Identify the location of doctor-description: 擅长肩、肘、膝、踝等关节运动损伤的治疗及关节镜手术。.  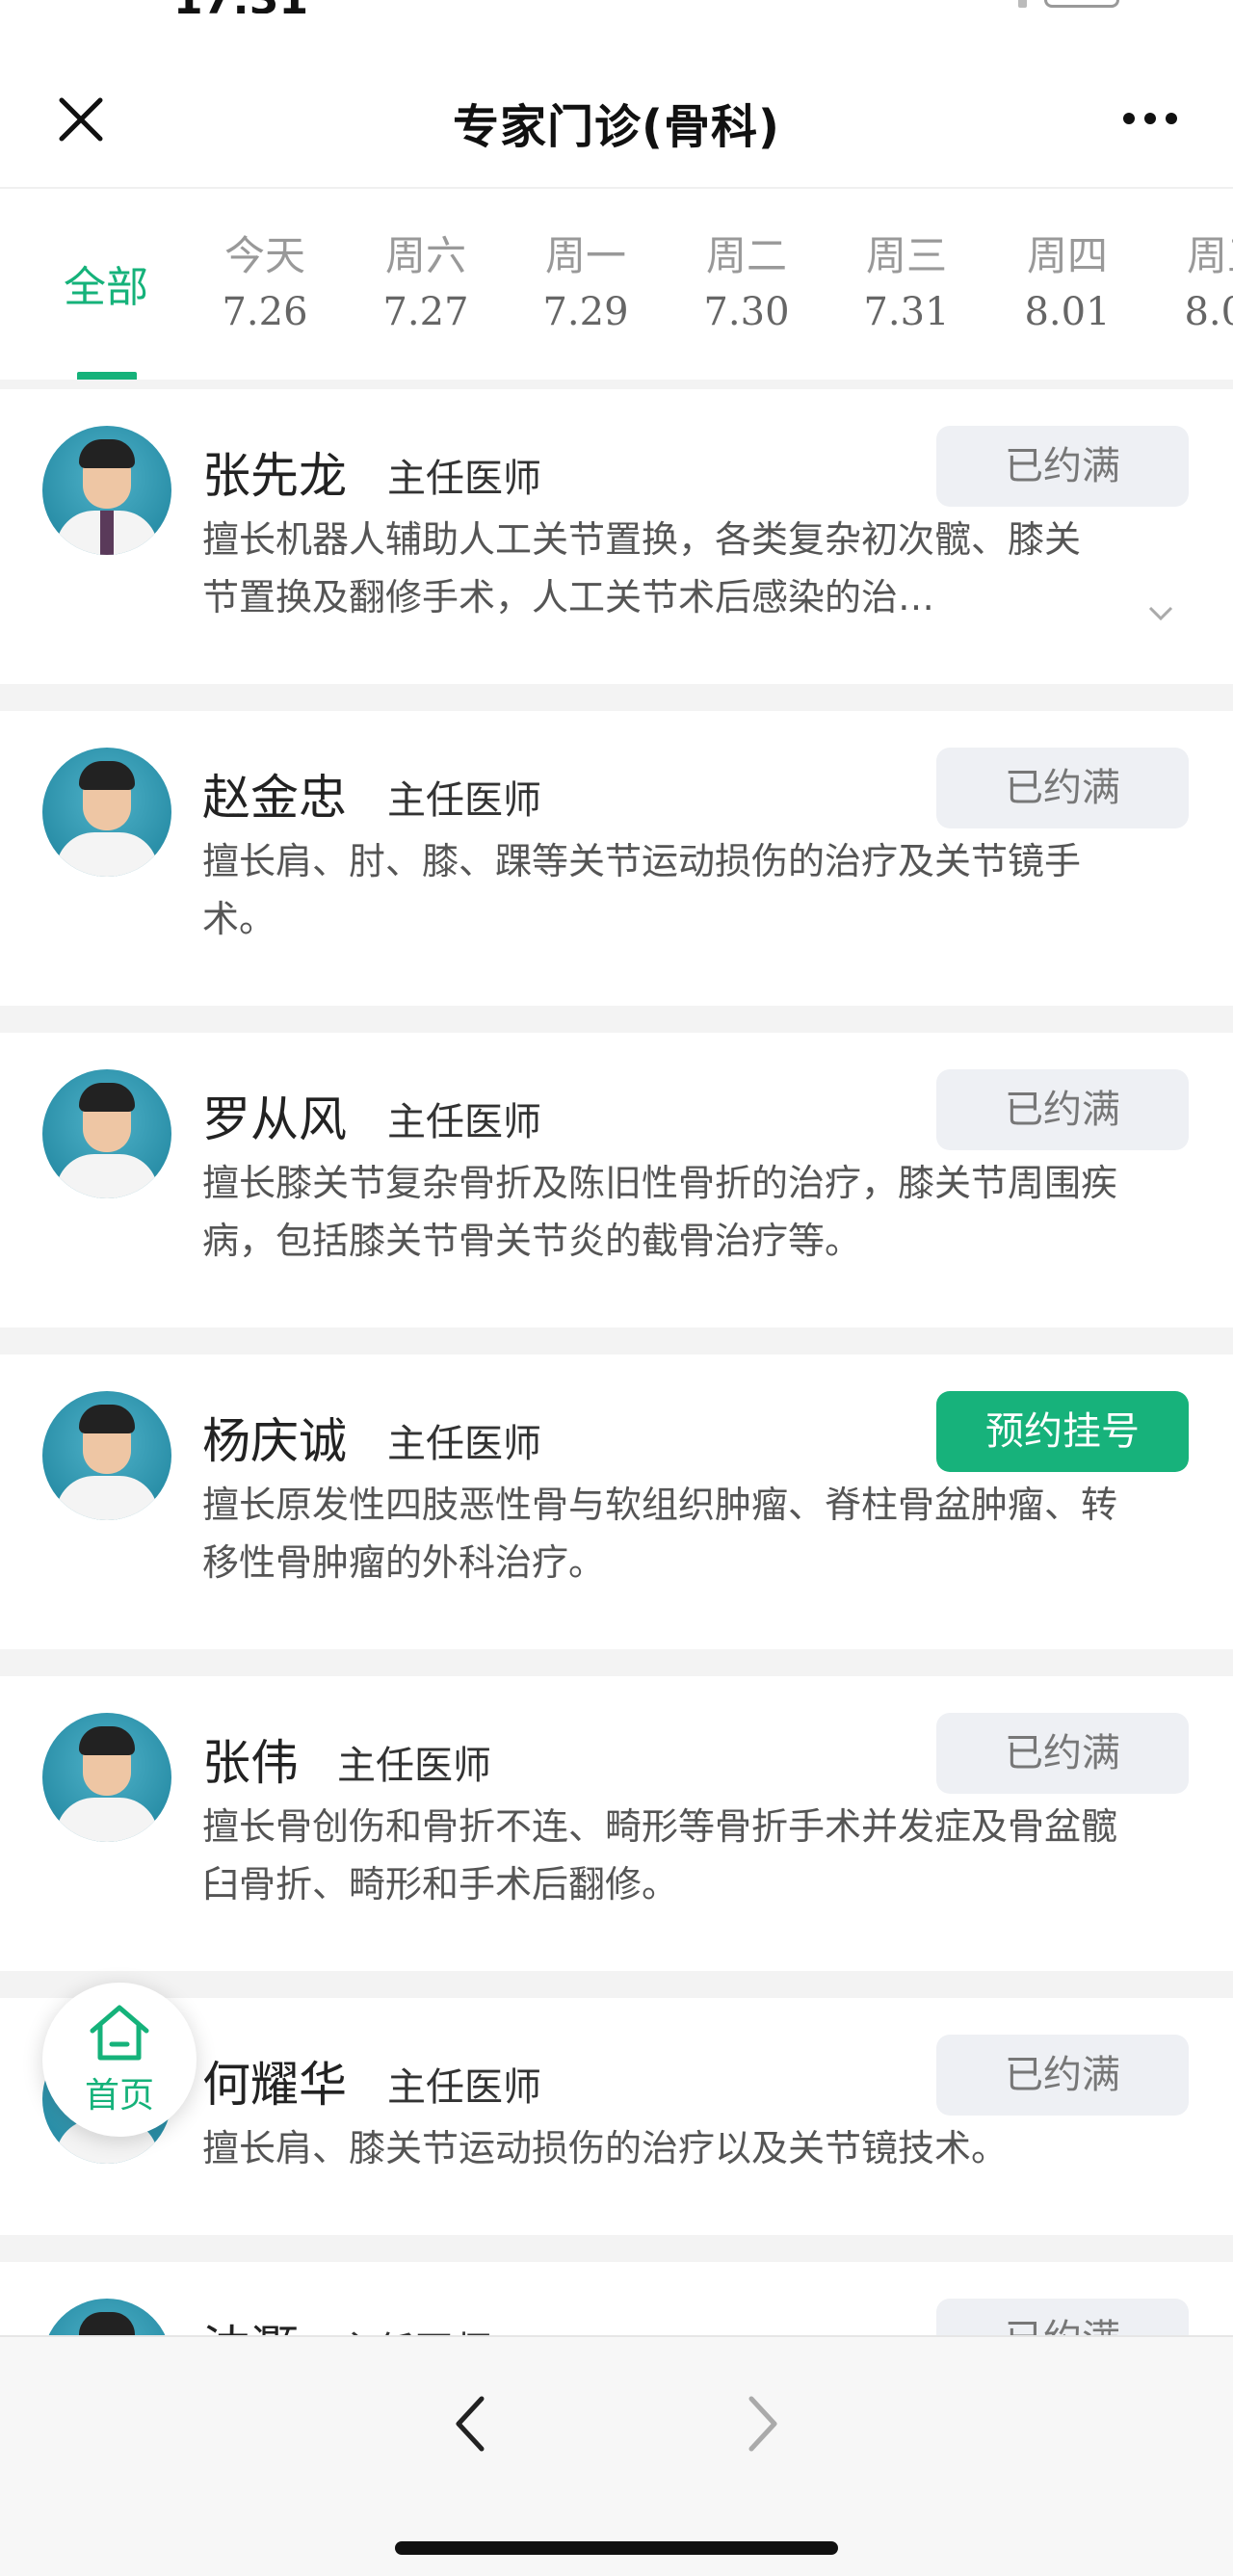
(642, 890).